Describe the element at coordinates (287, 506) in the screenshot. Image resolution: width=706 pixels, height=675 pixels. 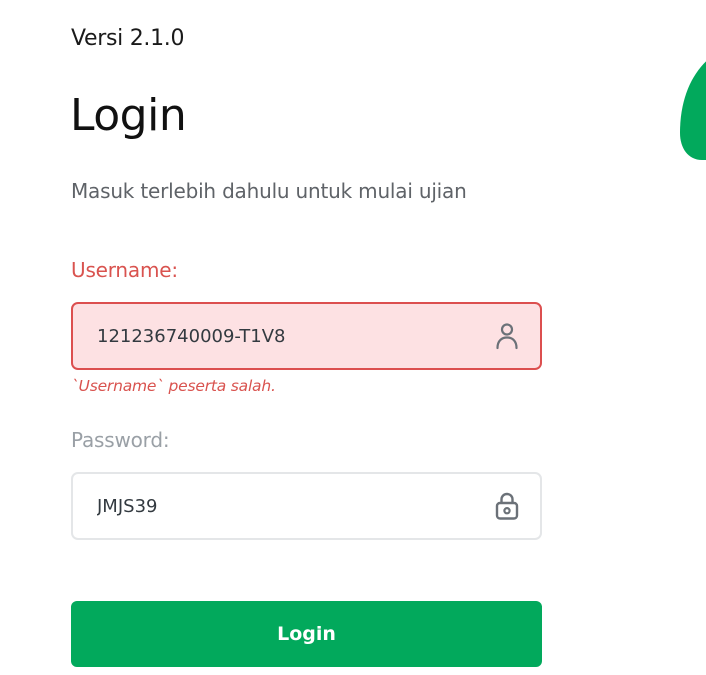
I see `password-input` at that location.